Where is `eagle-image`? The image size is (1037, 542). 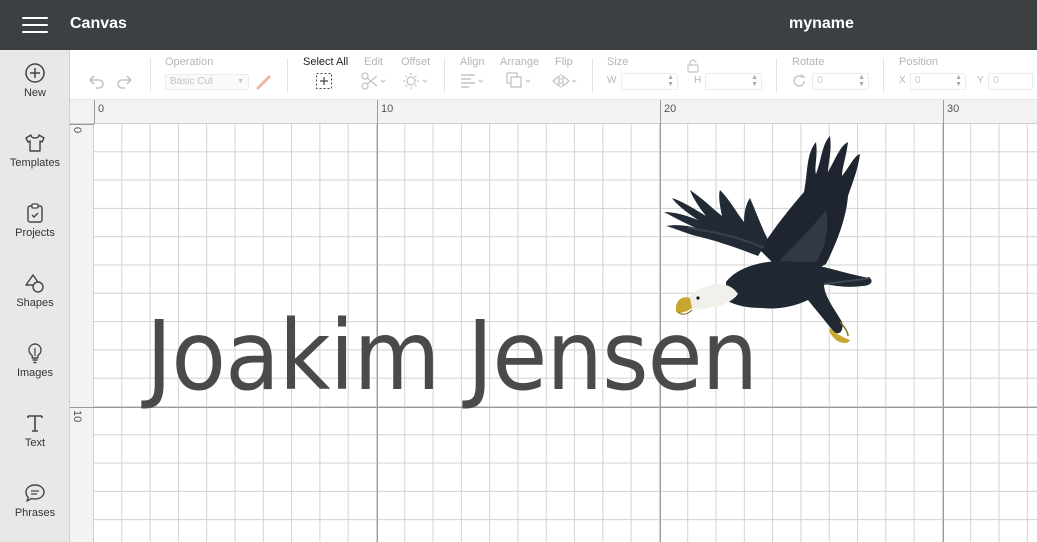
eagle-image is located at coordinates (730, 250).